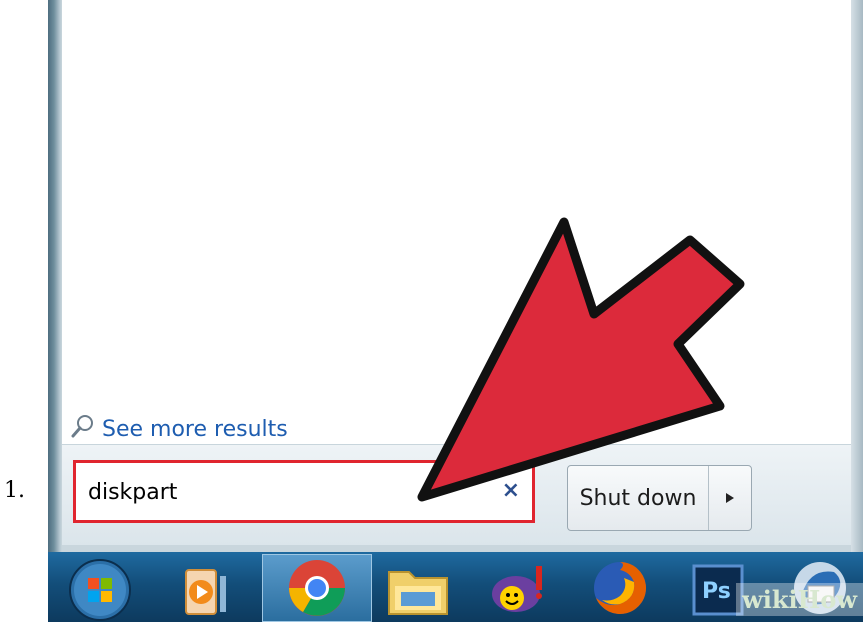 The height and width of the screenshot is (626, 863). Describe the element at coordinates (195, 429) in the screenshot. I see `see-more-results-label: See more results` at that location.